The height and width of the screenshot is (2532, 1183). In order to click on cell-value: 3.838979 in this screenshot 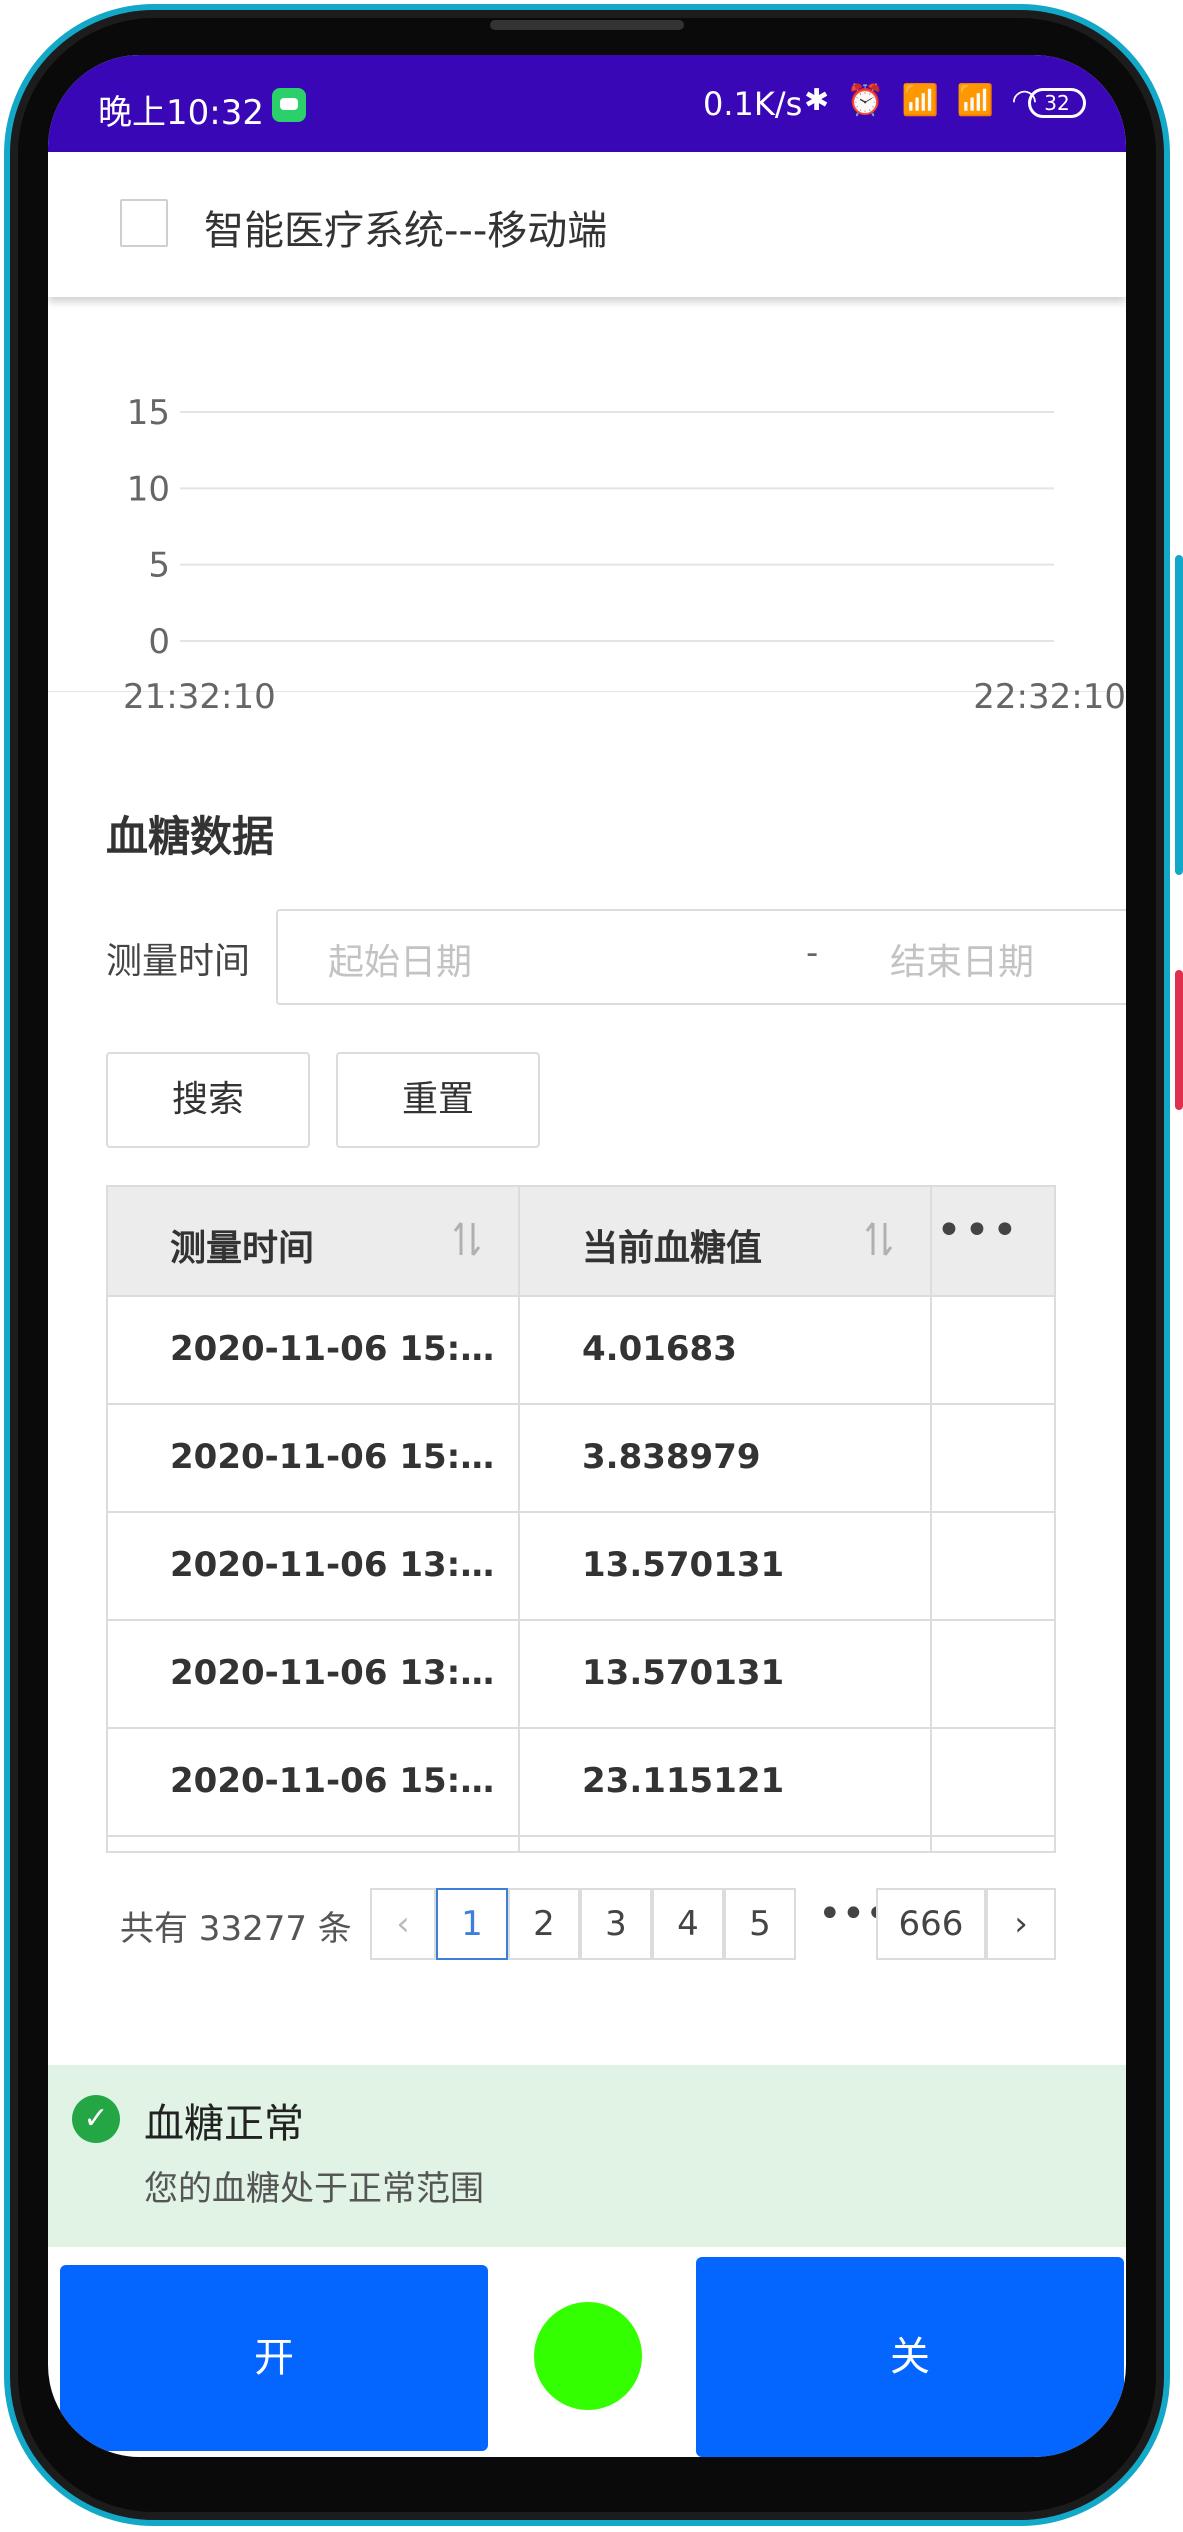, I will do `click(671, 1457)`.